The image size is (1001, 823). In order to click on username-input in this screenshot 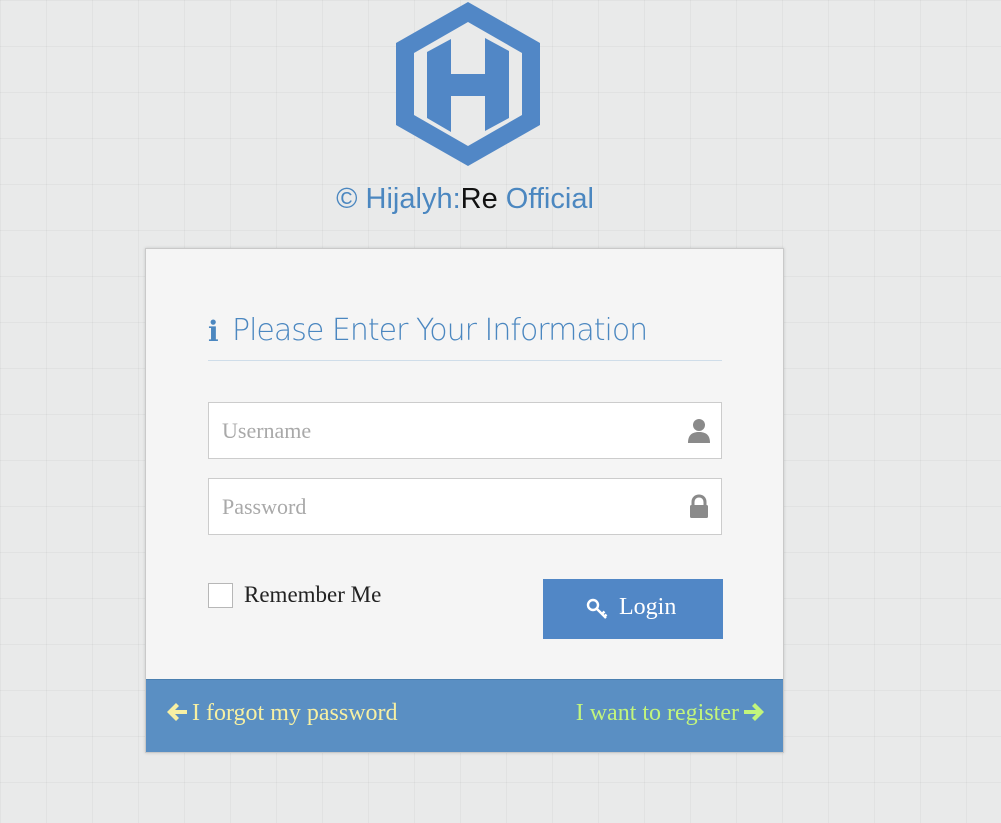, I will do `click(439, 430)`.